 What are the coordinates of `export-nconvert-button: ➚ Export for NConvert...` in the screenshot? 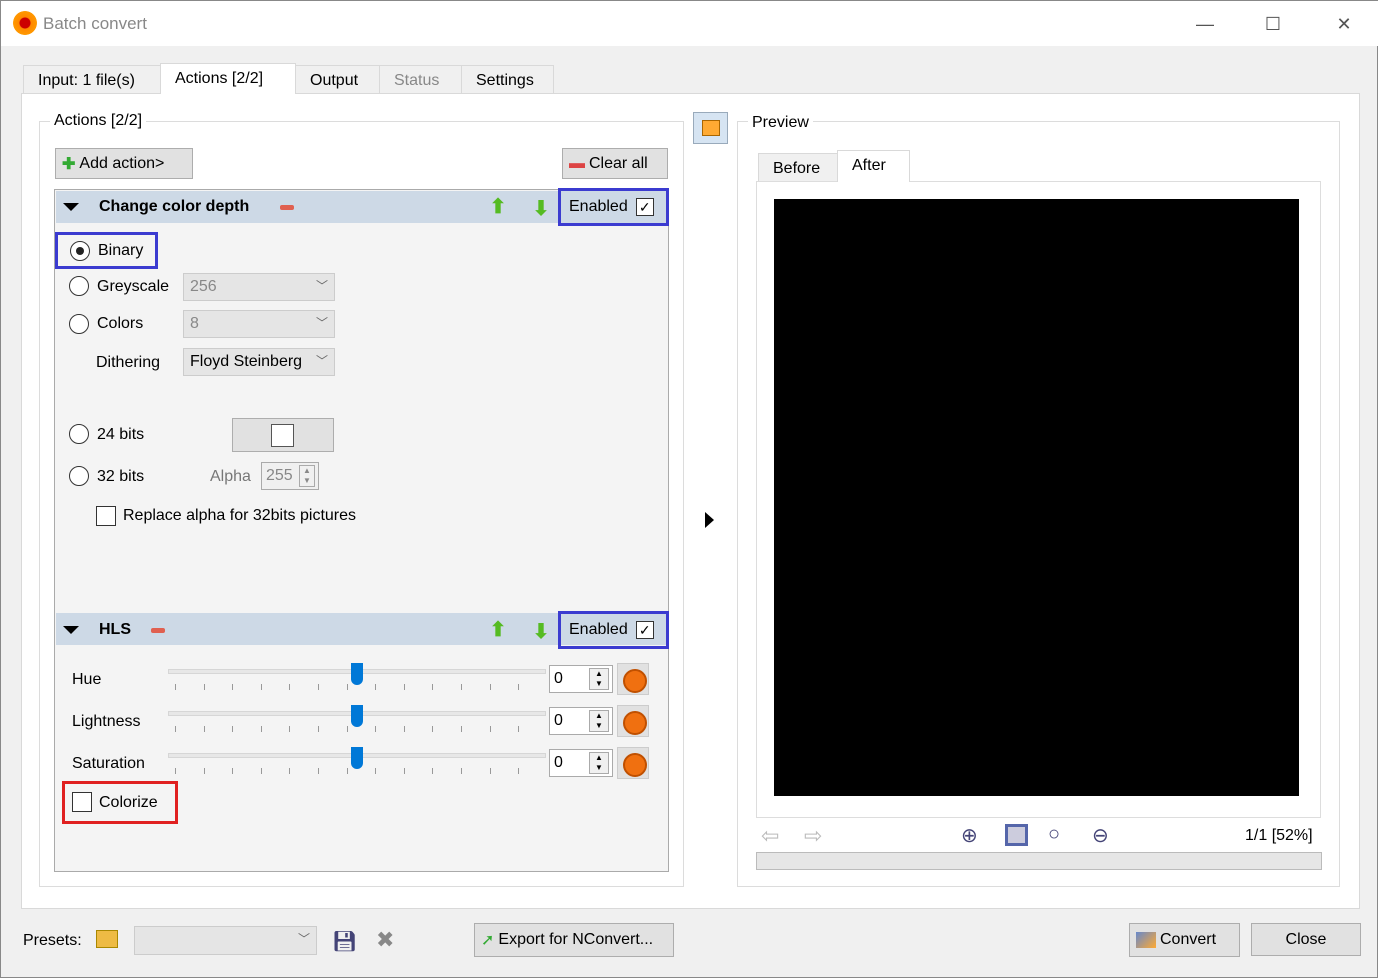 It's located at (574, 940).